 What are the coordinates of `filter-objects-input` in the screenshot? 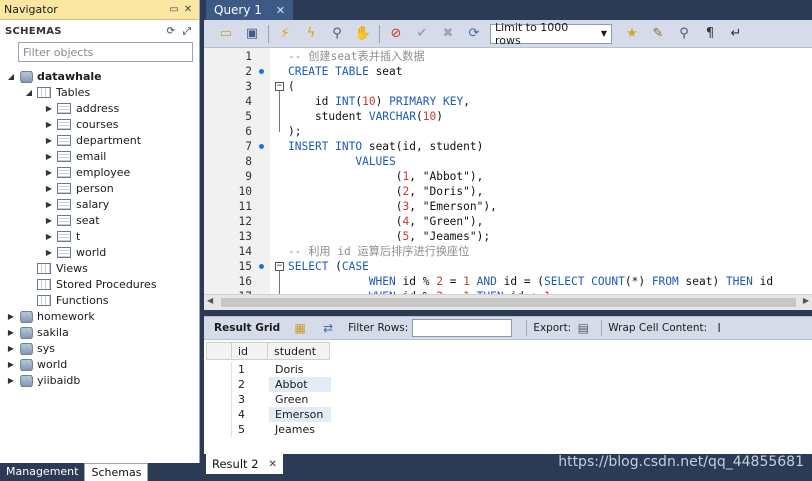 It's located at (107, 52).